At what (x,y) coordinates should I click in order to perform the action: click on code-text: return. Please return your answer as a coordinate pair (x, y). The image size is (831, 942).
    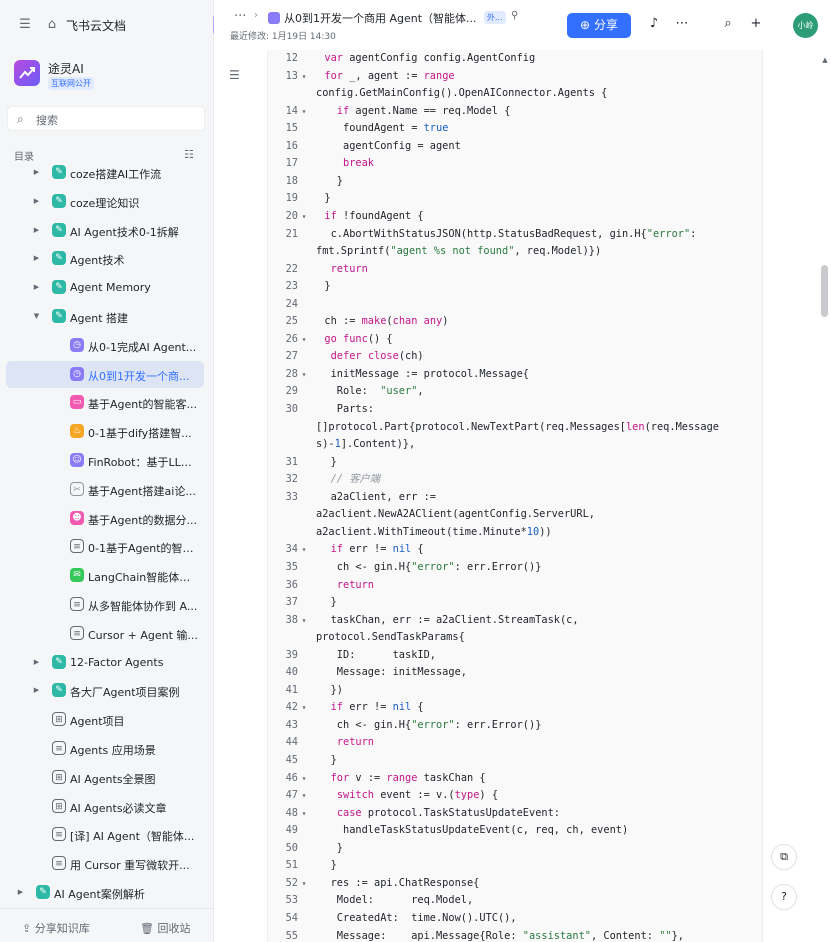
    Looking at the image, I should click on (355, 584).